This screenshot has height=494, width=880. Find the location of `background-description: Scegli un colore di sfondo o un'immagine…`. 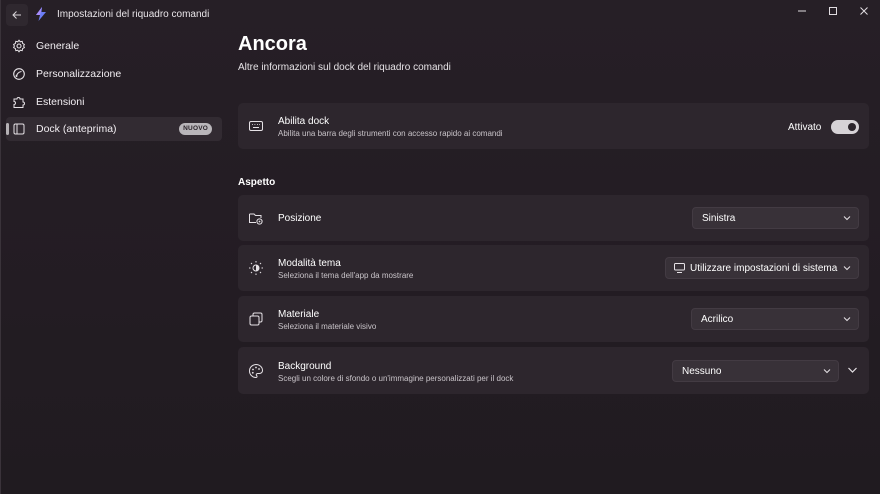

background-description: Scegli un colore di sfondo o un'immagine… is located at coordinates (396, 378).